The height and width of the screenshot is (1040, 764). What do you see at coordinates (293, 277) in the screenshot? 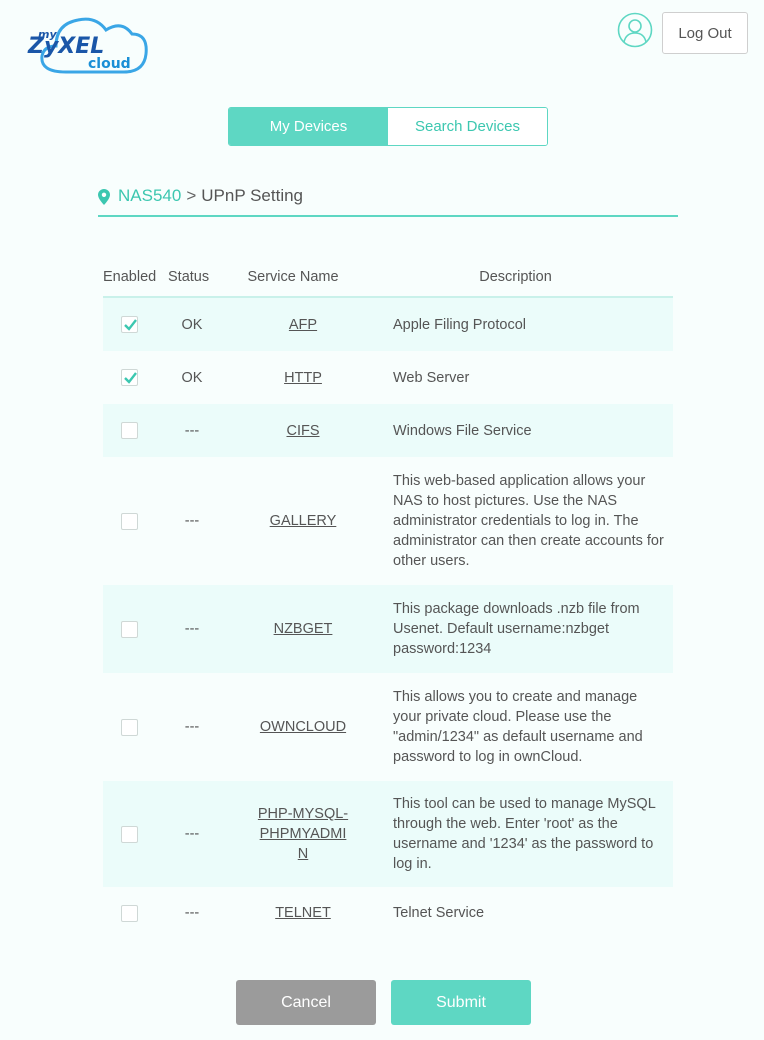
I see `header-service-name: Service Name` at bounding box center [293, 277].